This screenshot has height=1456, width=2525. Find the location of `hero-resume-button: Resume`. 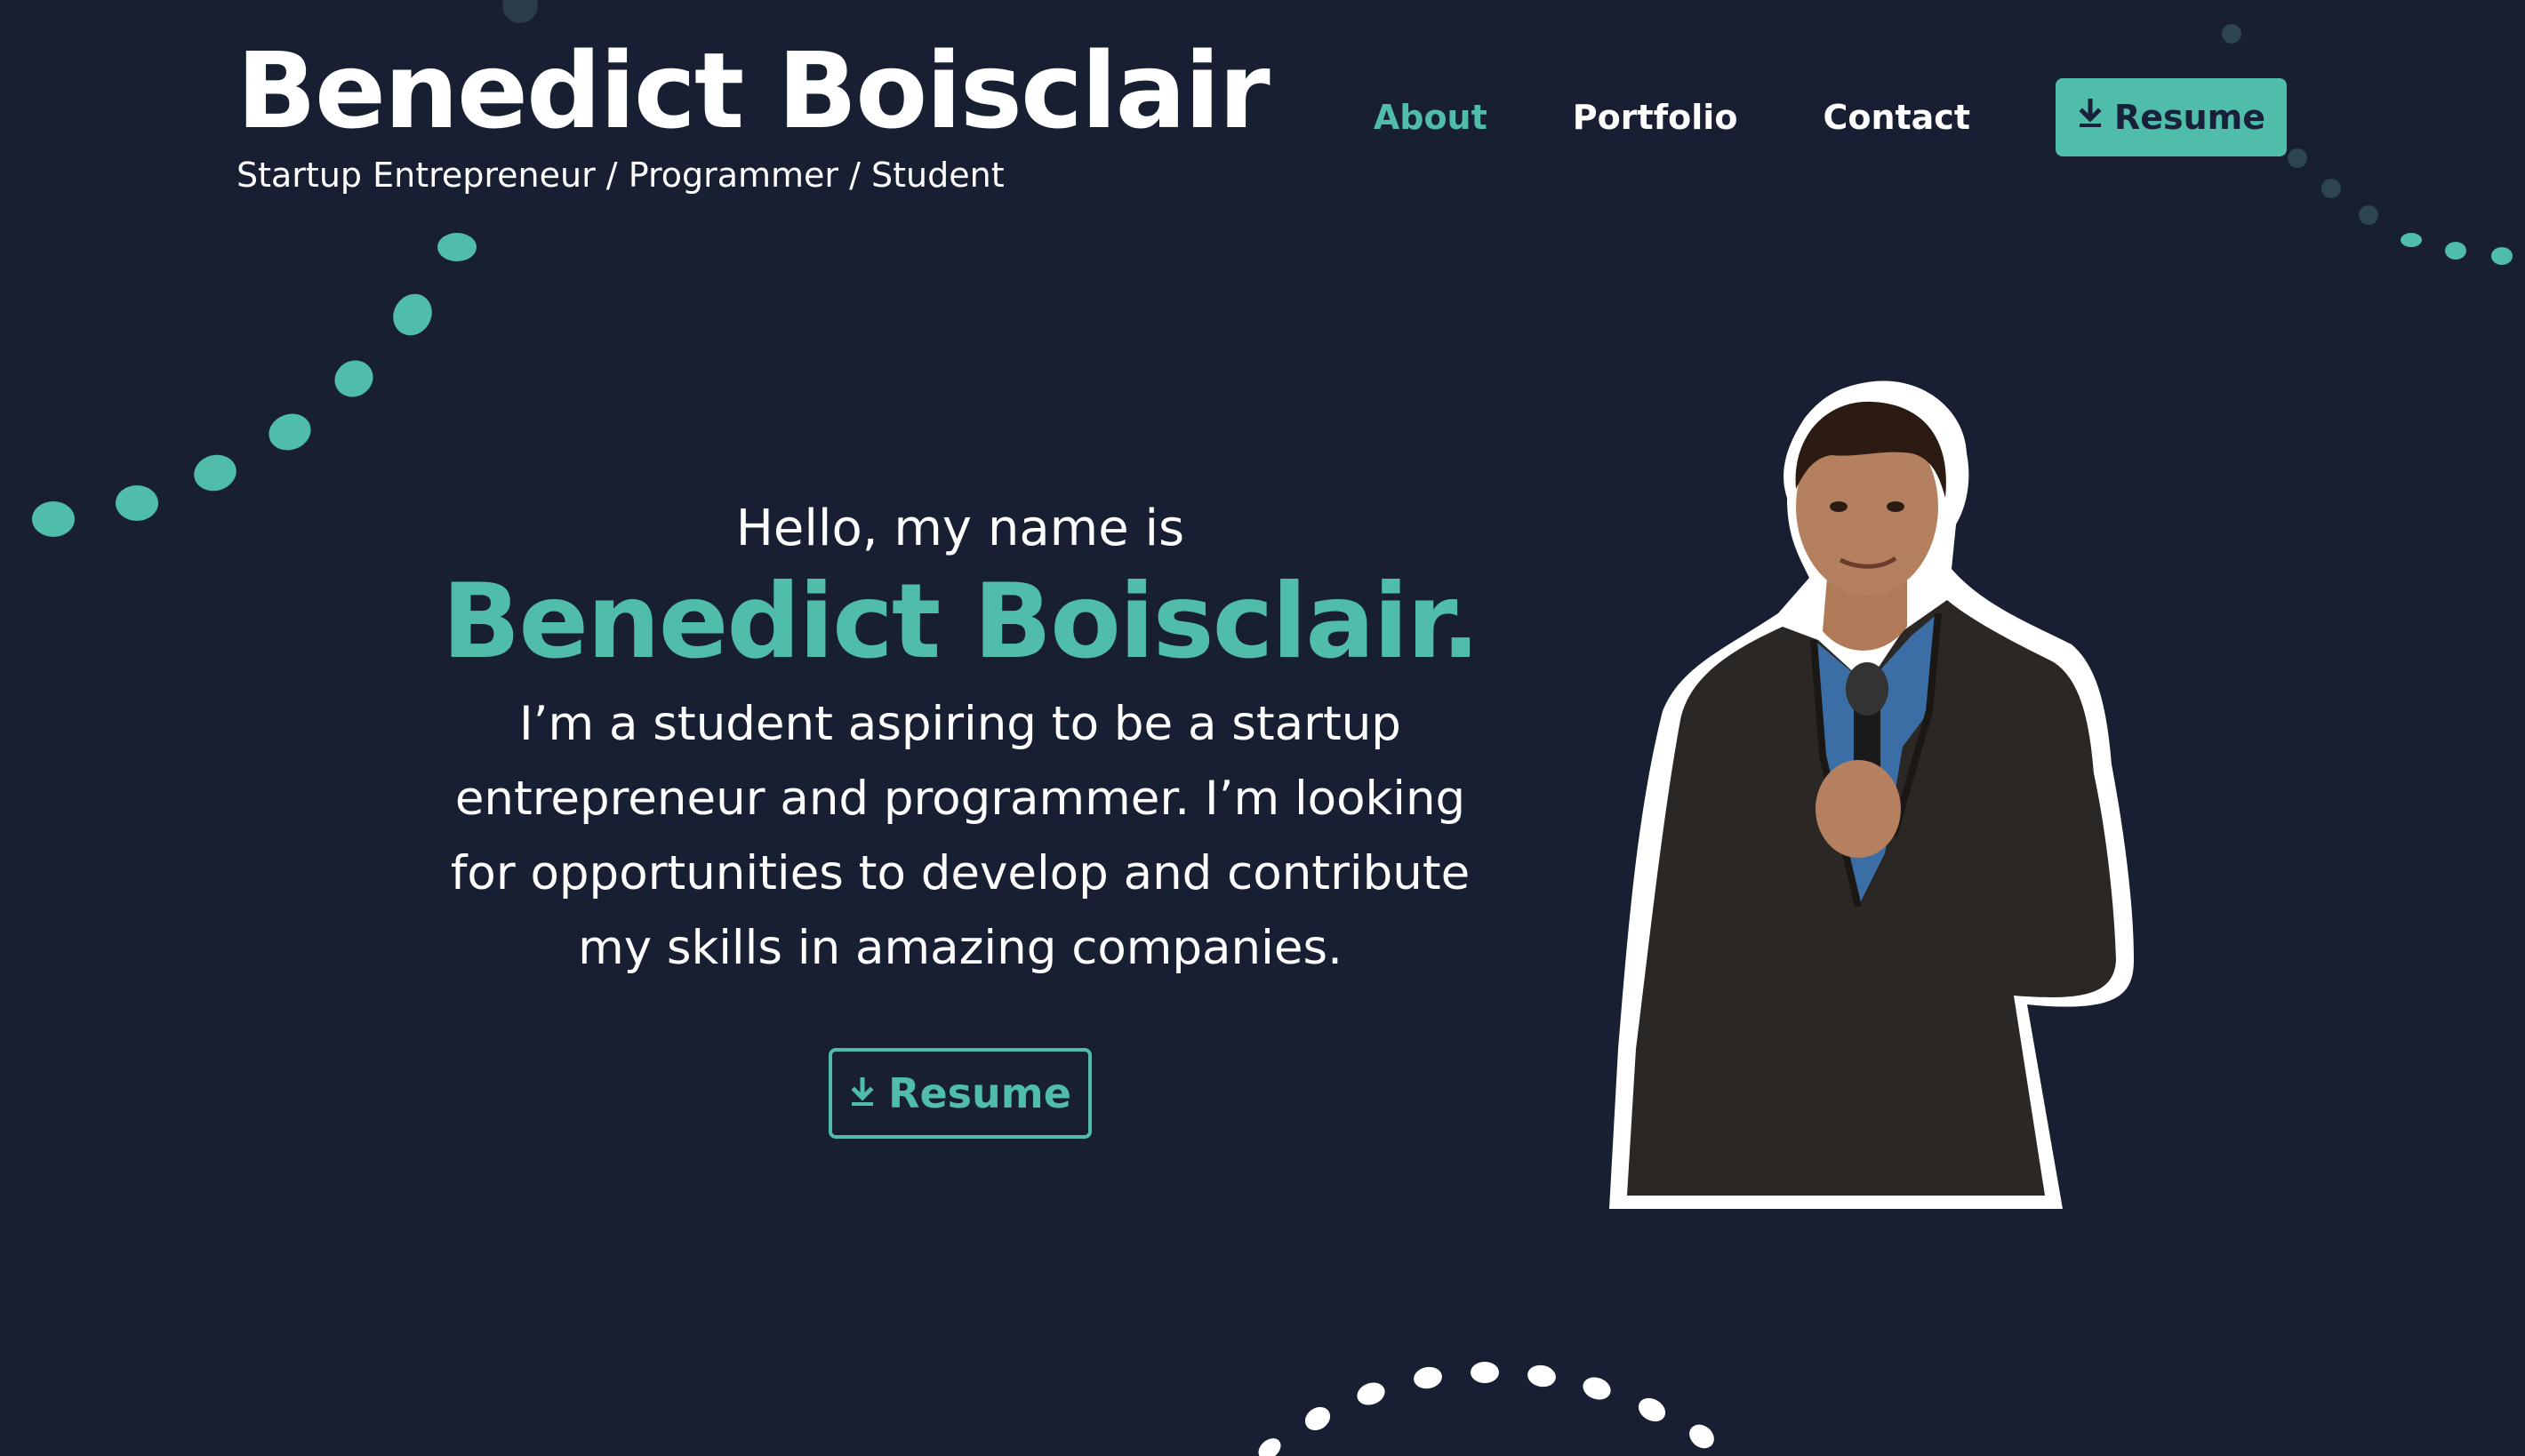

hero-resume-button: Resume is located at coordinates (960, 1093).